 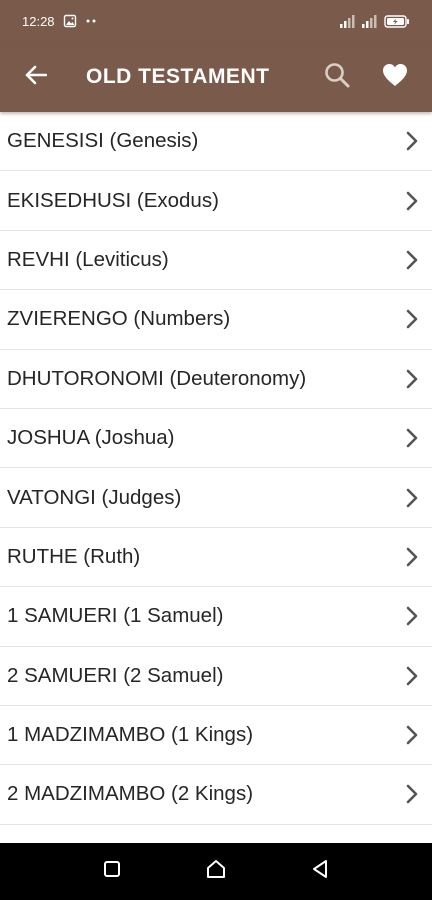 I want to click on status-bar: 12:28, so click(x=216, y=21).